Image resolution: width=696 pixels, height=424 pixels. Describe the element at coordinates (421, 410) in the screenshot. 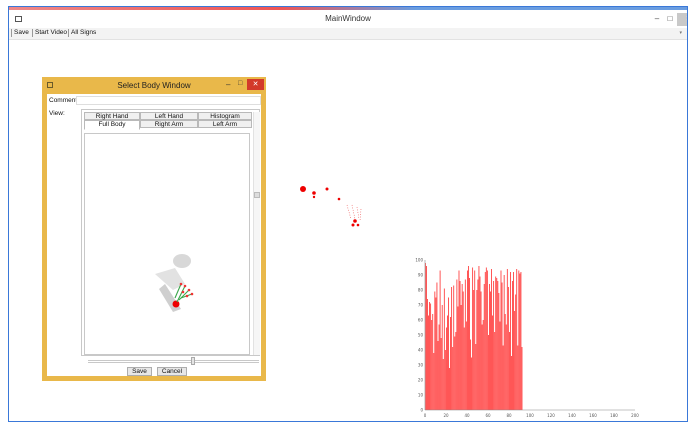

I see `y-tick-label: 0` at that location.